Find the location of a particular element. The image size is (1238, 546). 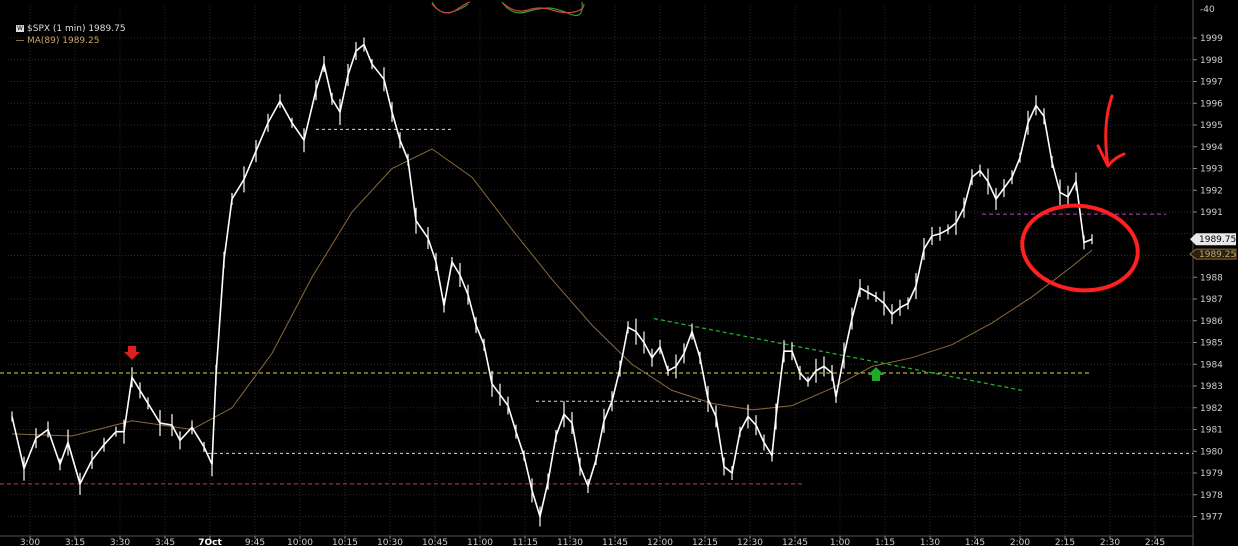

indicator-green-a is located at coordinates (450, 7).